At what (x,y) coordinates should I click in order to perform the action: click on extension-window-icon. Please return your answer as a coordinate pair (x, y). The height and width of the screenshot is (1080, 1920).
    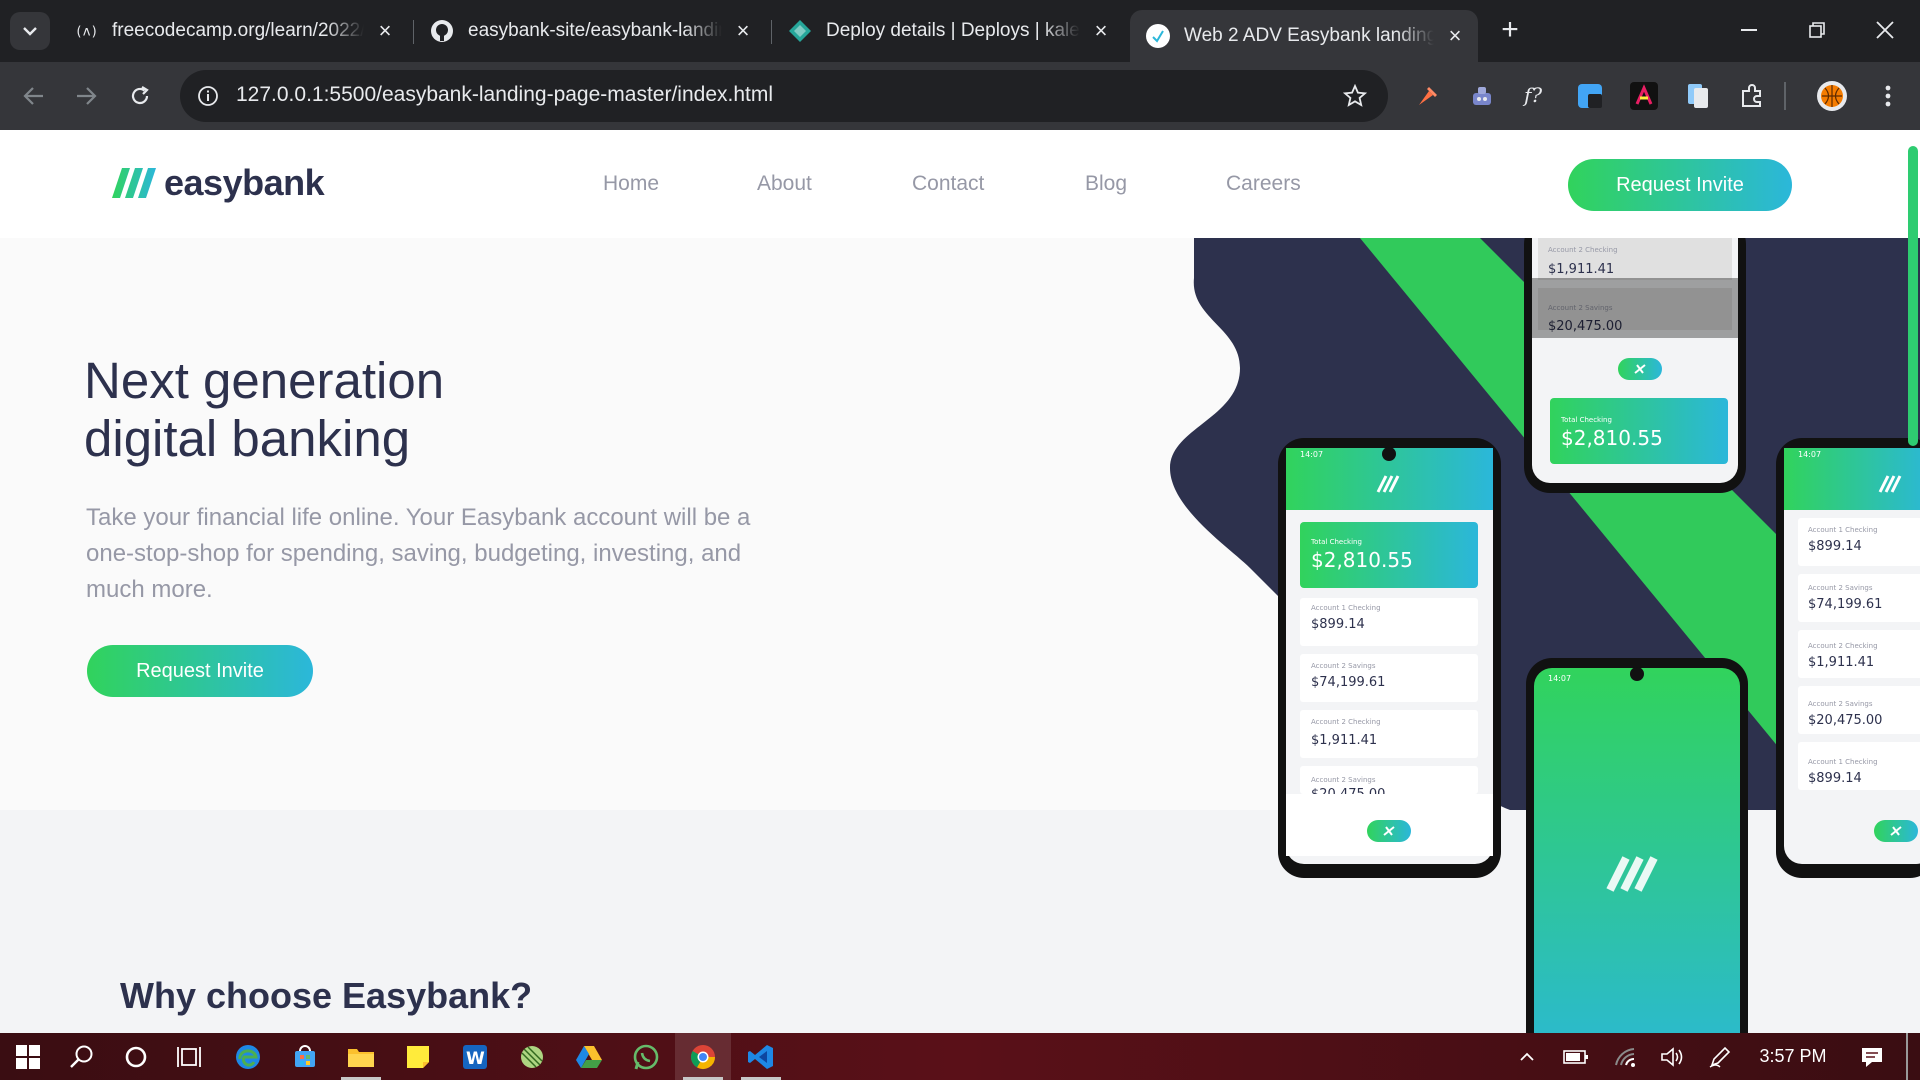
    Looking at the image, I should click on (1590, 96).